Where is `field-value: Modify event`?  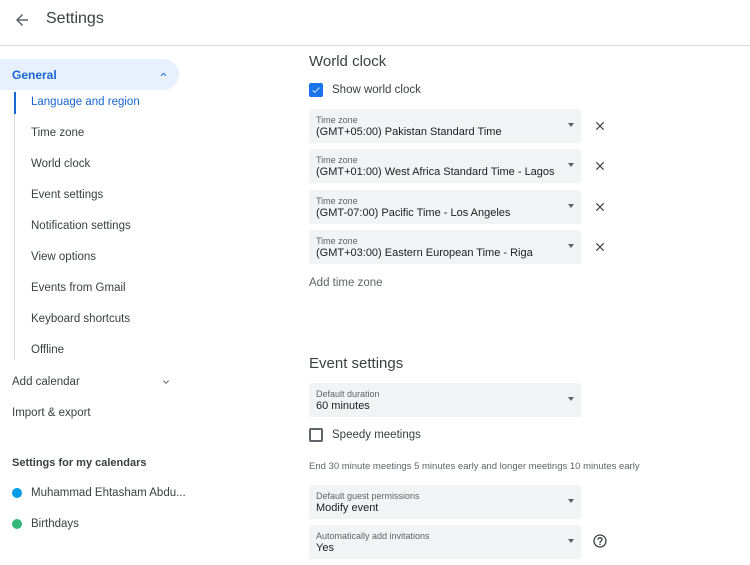 field-value: Modify event is located at coordinates (347, 508).